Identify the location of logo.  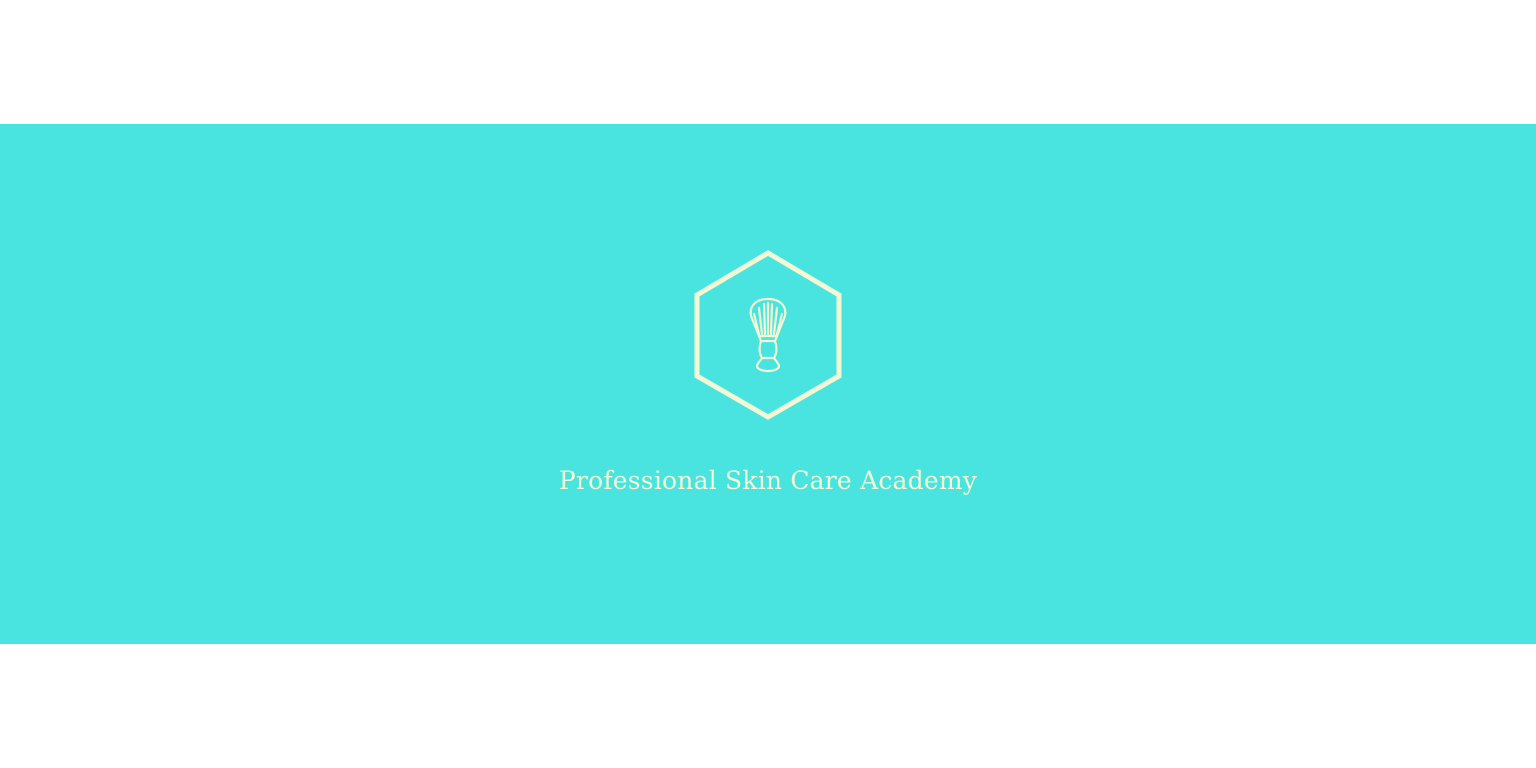
(768, 335).